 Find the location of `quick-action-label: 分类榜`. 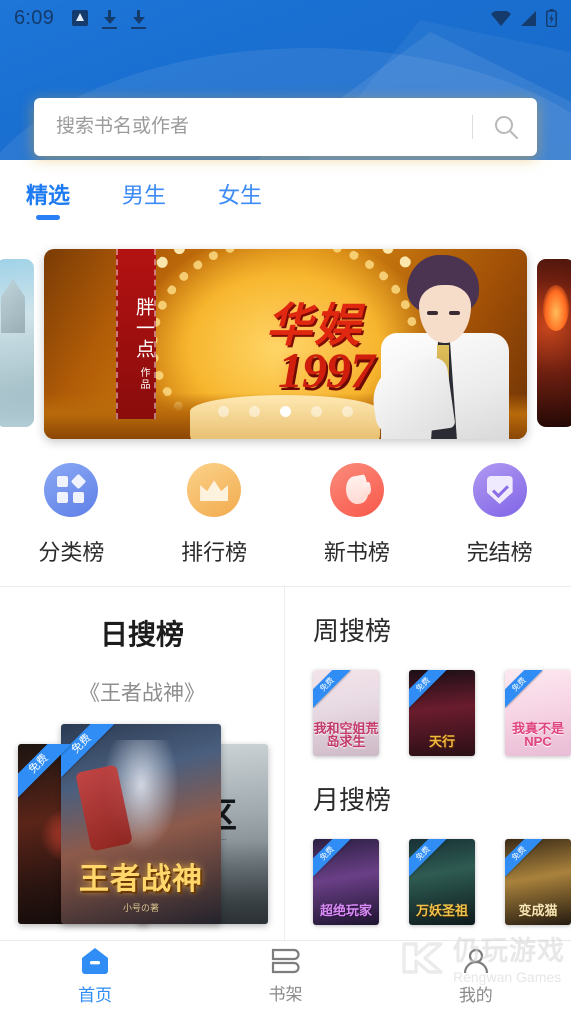

quick-action-label: 分类榜 is located at coordinates (71, 552).